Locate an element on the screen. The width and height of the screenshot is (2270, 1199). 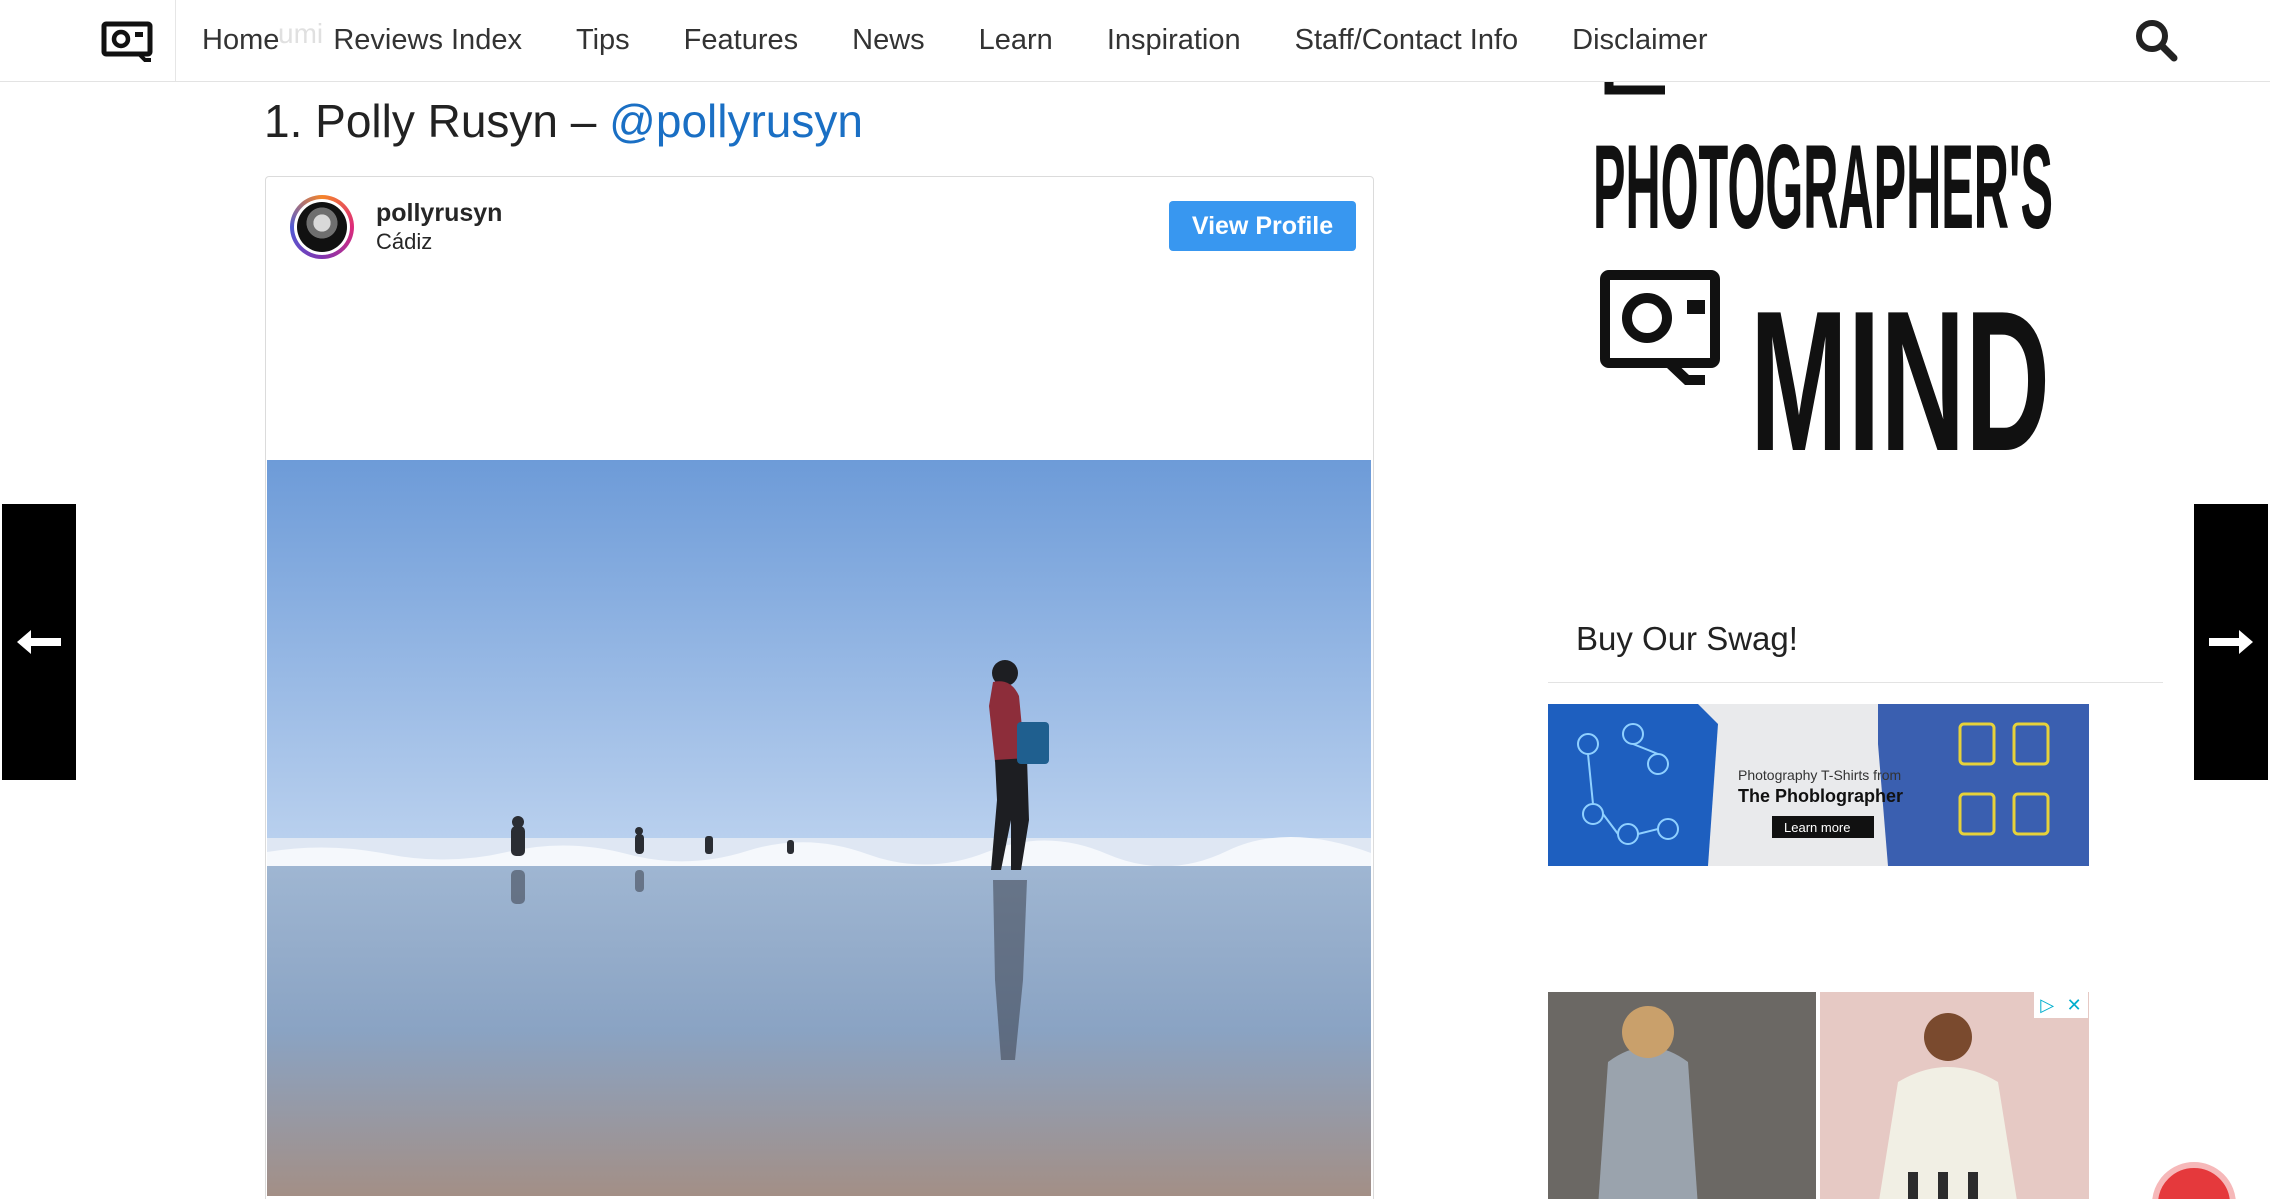
swag-section-title: Buy Our Swag! is located at coordinates (1687, 638).